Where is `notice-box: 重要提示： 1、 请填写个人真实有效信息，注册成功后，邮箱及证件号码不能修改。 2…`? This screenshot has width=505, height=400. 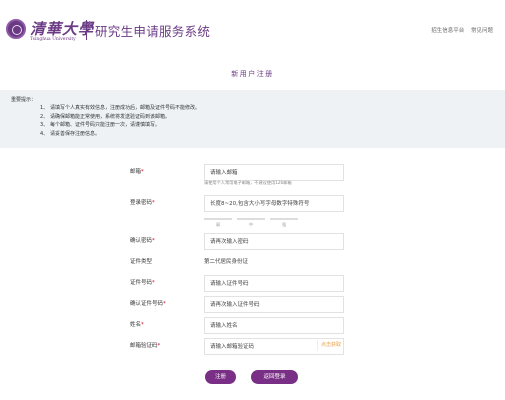 notice-box: 重要提示： 1、 请填写个人真实有效信息，注册成功后，邮箱及证件号码不能修改。 2… is located at coordinates (252, 119).